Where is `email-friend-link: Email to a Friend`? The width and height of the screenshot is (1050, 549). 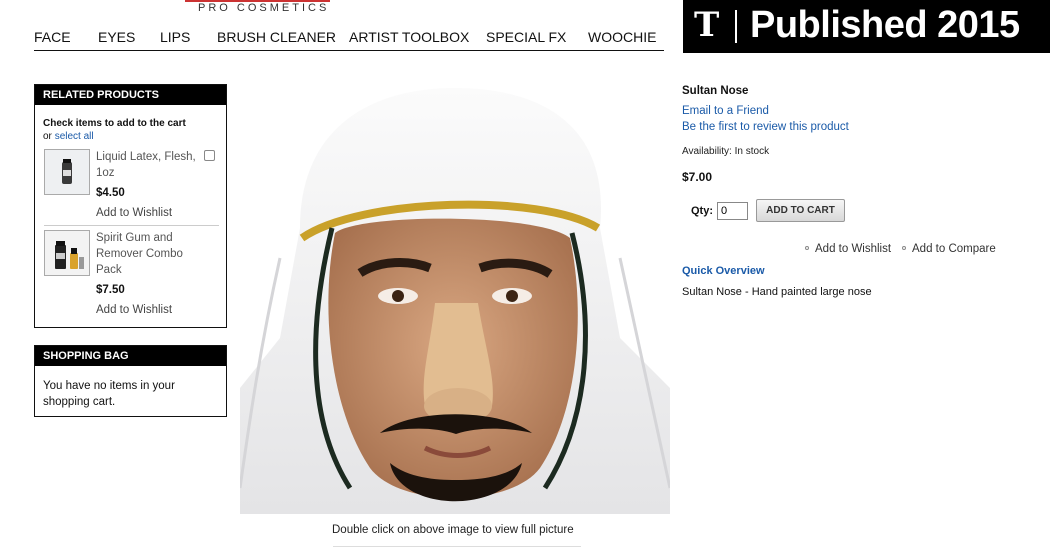 email-friend-link: Email to a Friend is located at coordinates (725, 111).